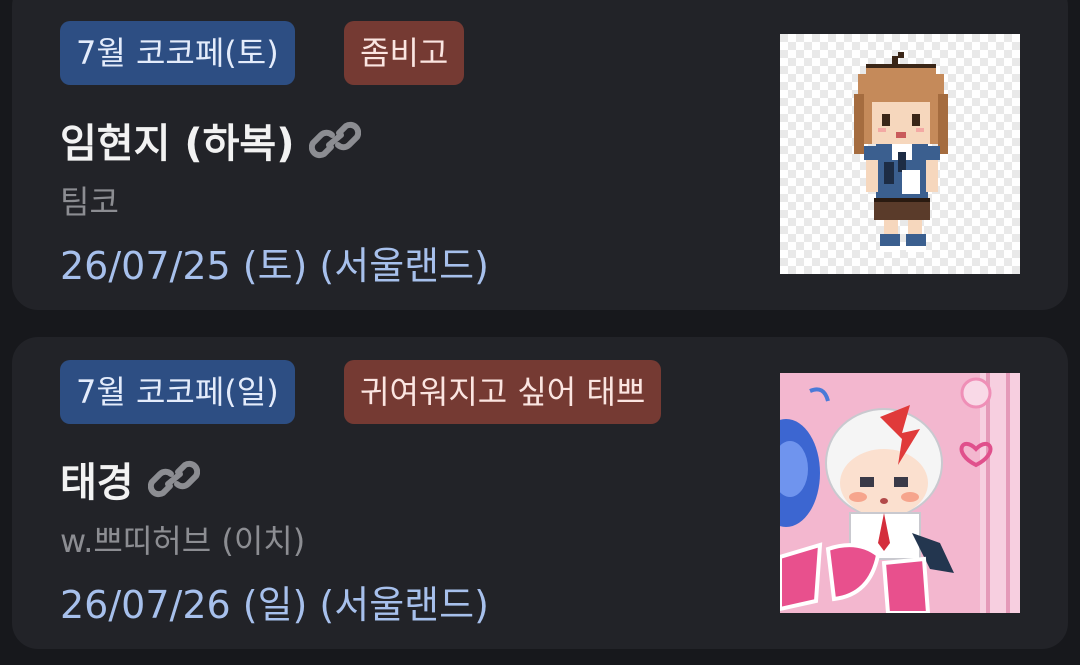 Image resolution: width=1080 pixels, height=665 pixels. I want to click on item-title: 태경, so click(130, 479).